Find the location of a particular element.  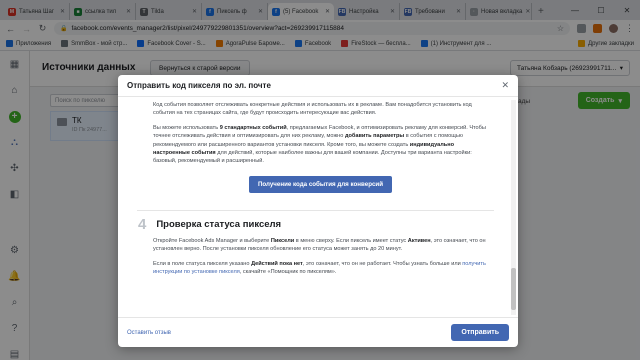

step-divider is located at coordinates (315, 210).